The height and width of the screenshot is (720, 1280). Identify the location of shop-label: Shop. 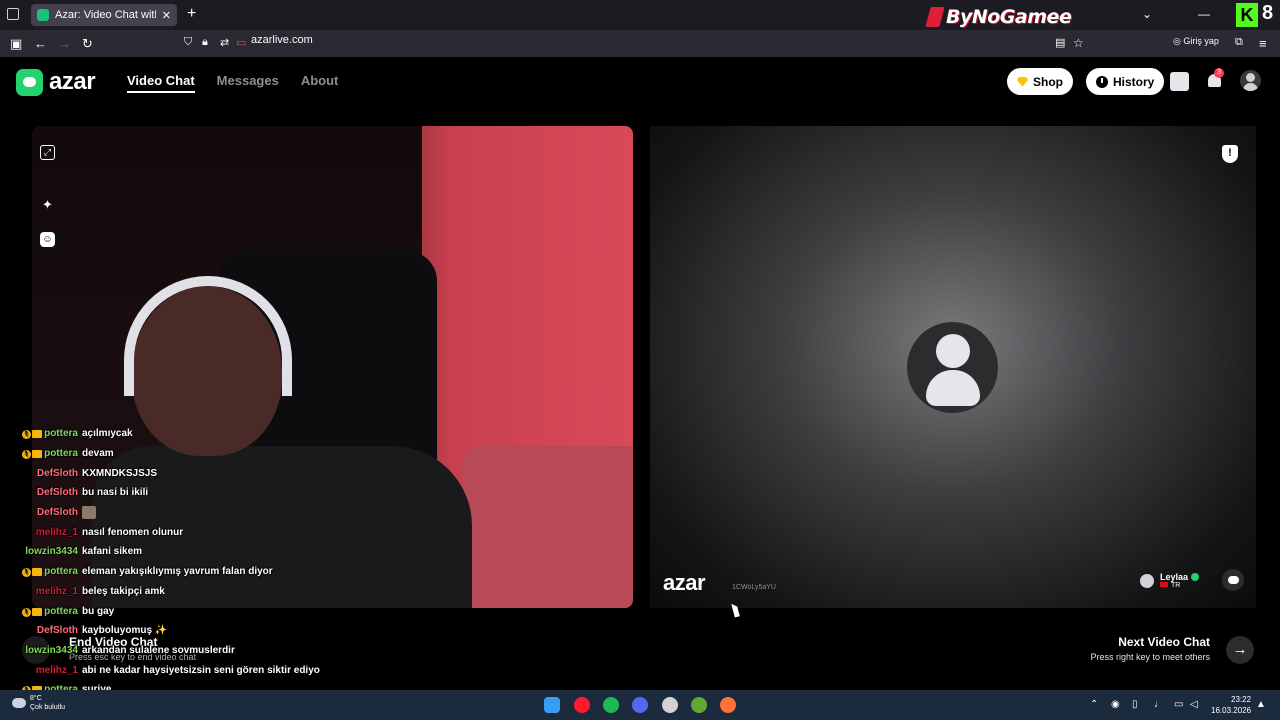
(1048, 81).